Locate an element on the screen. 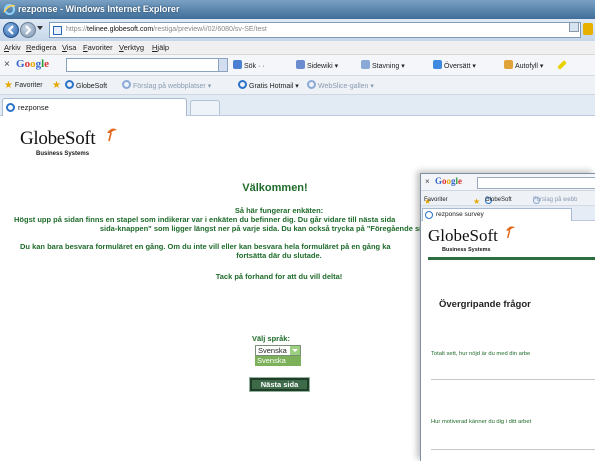  overlay-globesoft-logo: GlobeSoft Business Systems is located at coordinates (472, 239).